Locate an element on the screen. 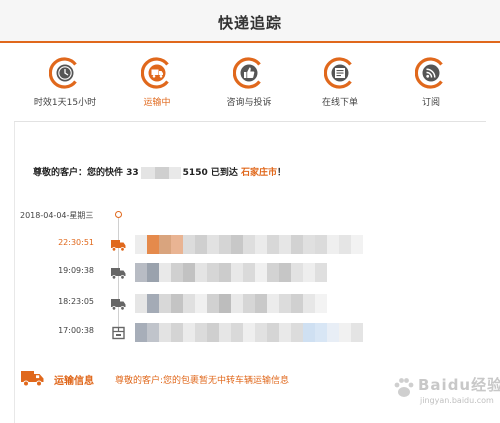 The image size is (500, 423). paw-logo-icon is located at coordinates (404, 387).